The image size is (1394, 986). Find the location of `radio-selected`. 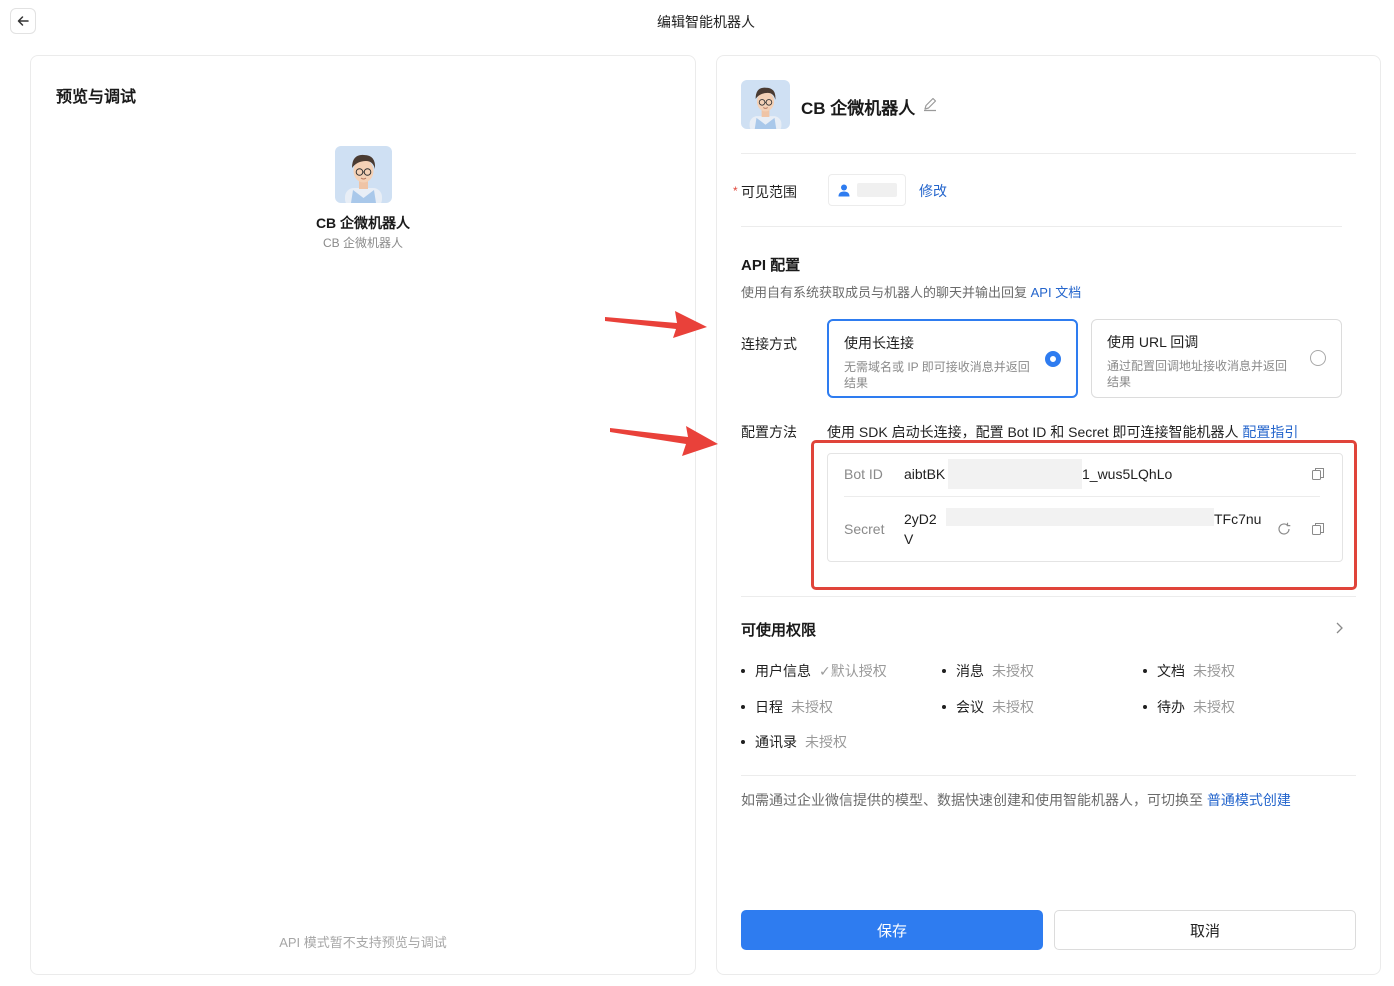

radio-selected is located at coordinates (1053, 359).